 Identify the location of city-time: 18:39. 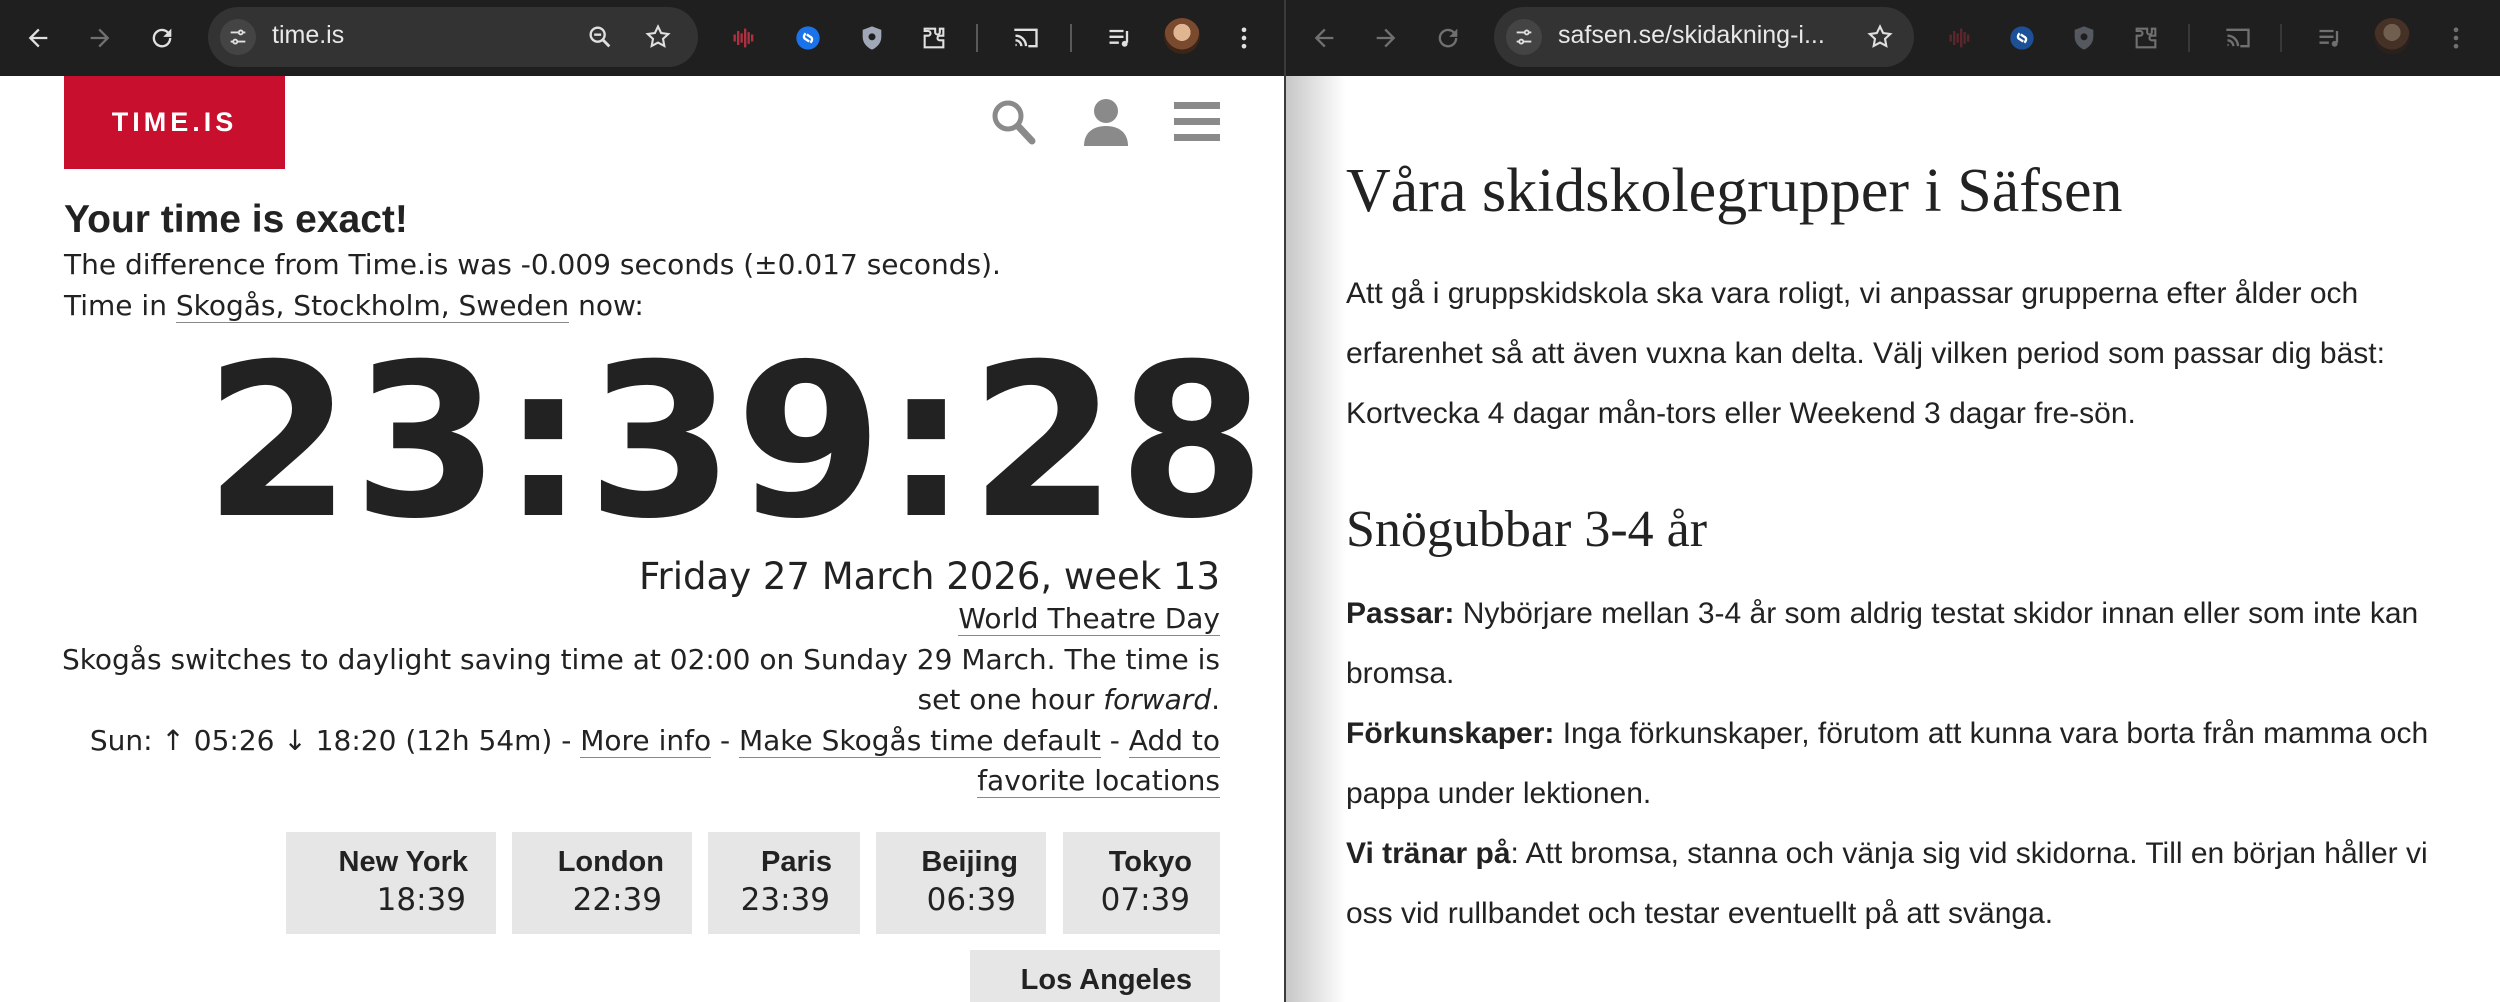
(421, 900).